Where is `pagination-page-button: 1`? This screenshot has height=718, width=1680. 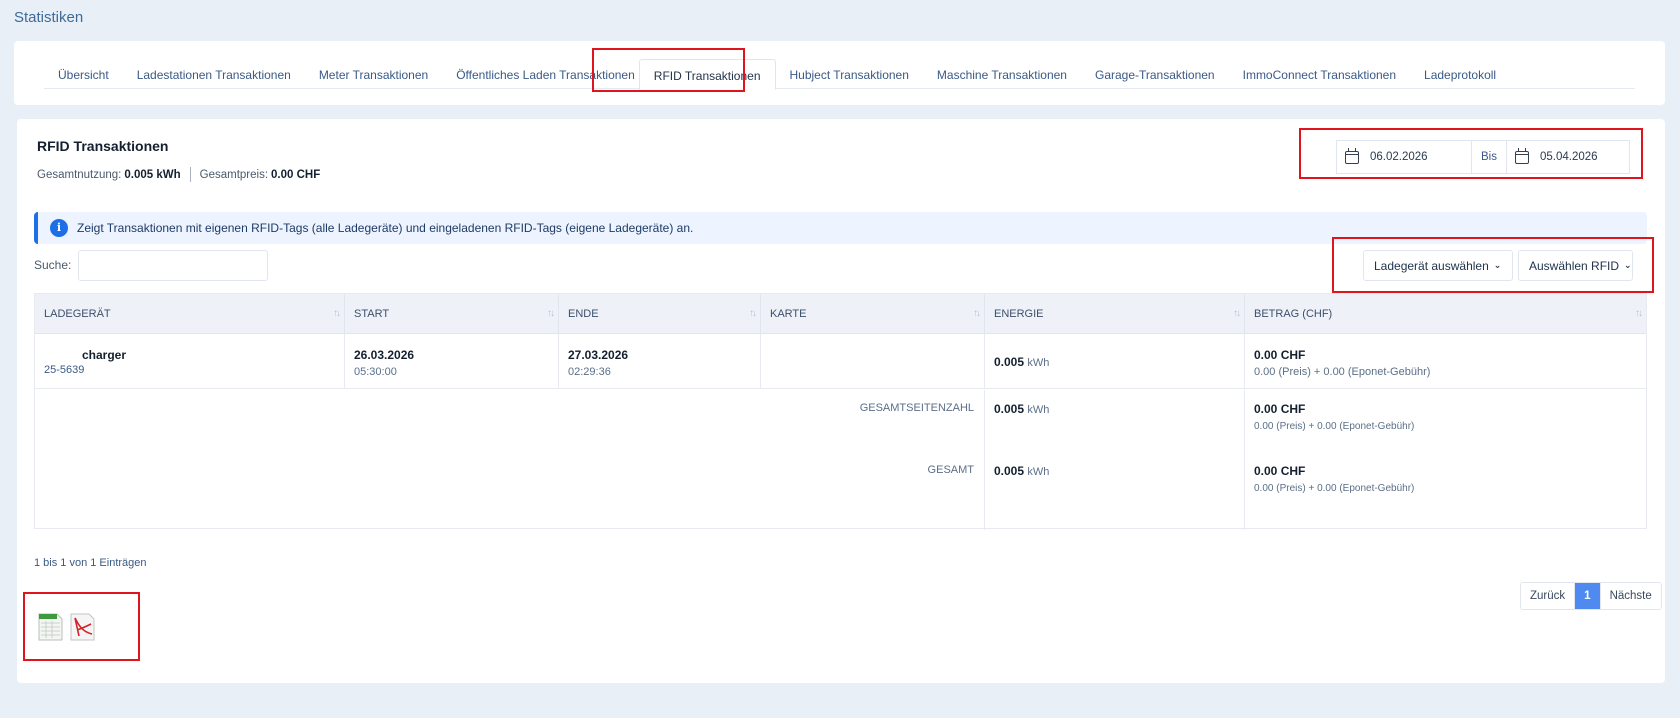
pagination-page-button: 1 is located at coordinates (1587, 596).